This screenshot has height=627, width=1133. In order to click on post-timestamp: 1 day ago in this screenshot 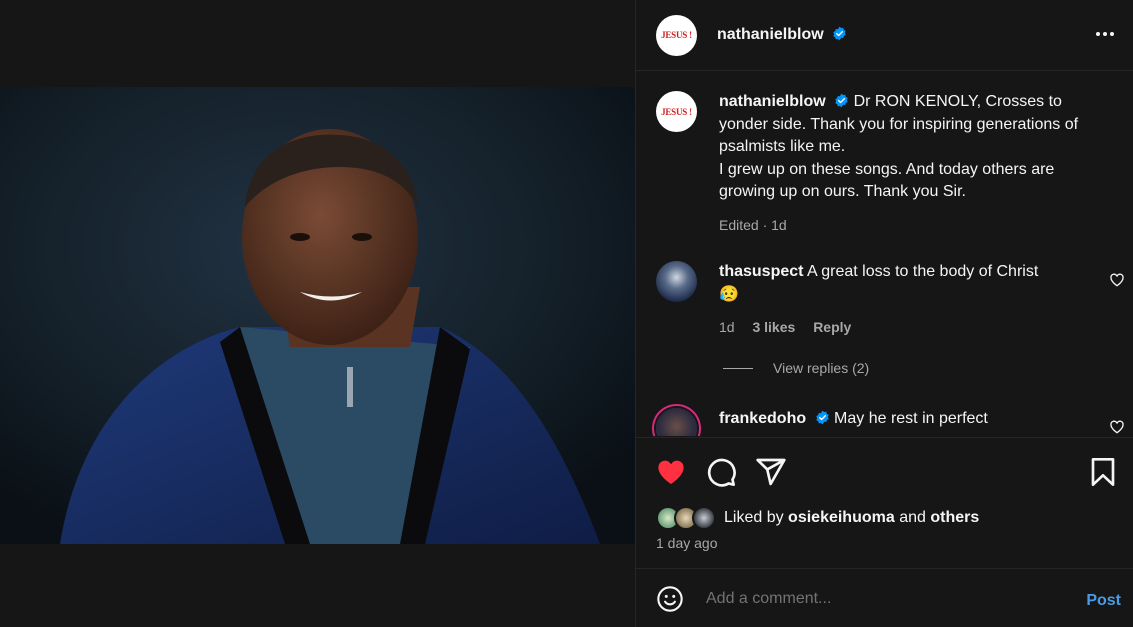, I will do `click(687, 543)`.